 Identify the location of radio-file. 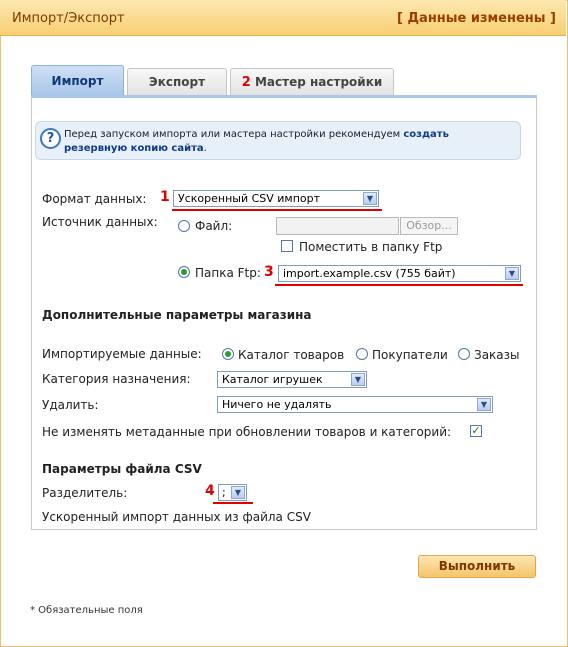
(184, 226).